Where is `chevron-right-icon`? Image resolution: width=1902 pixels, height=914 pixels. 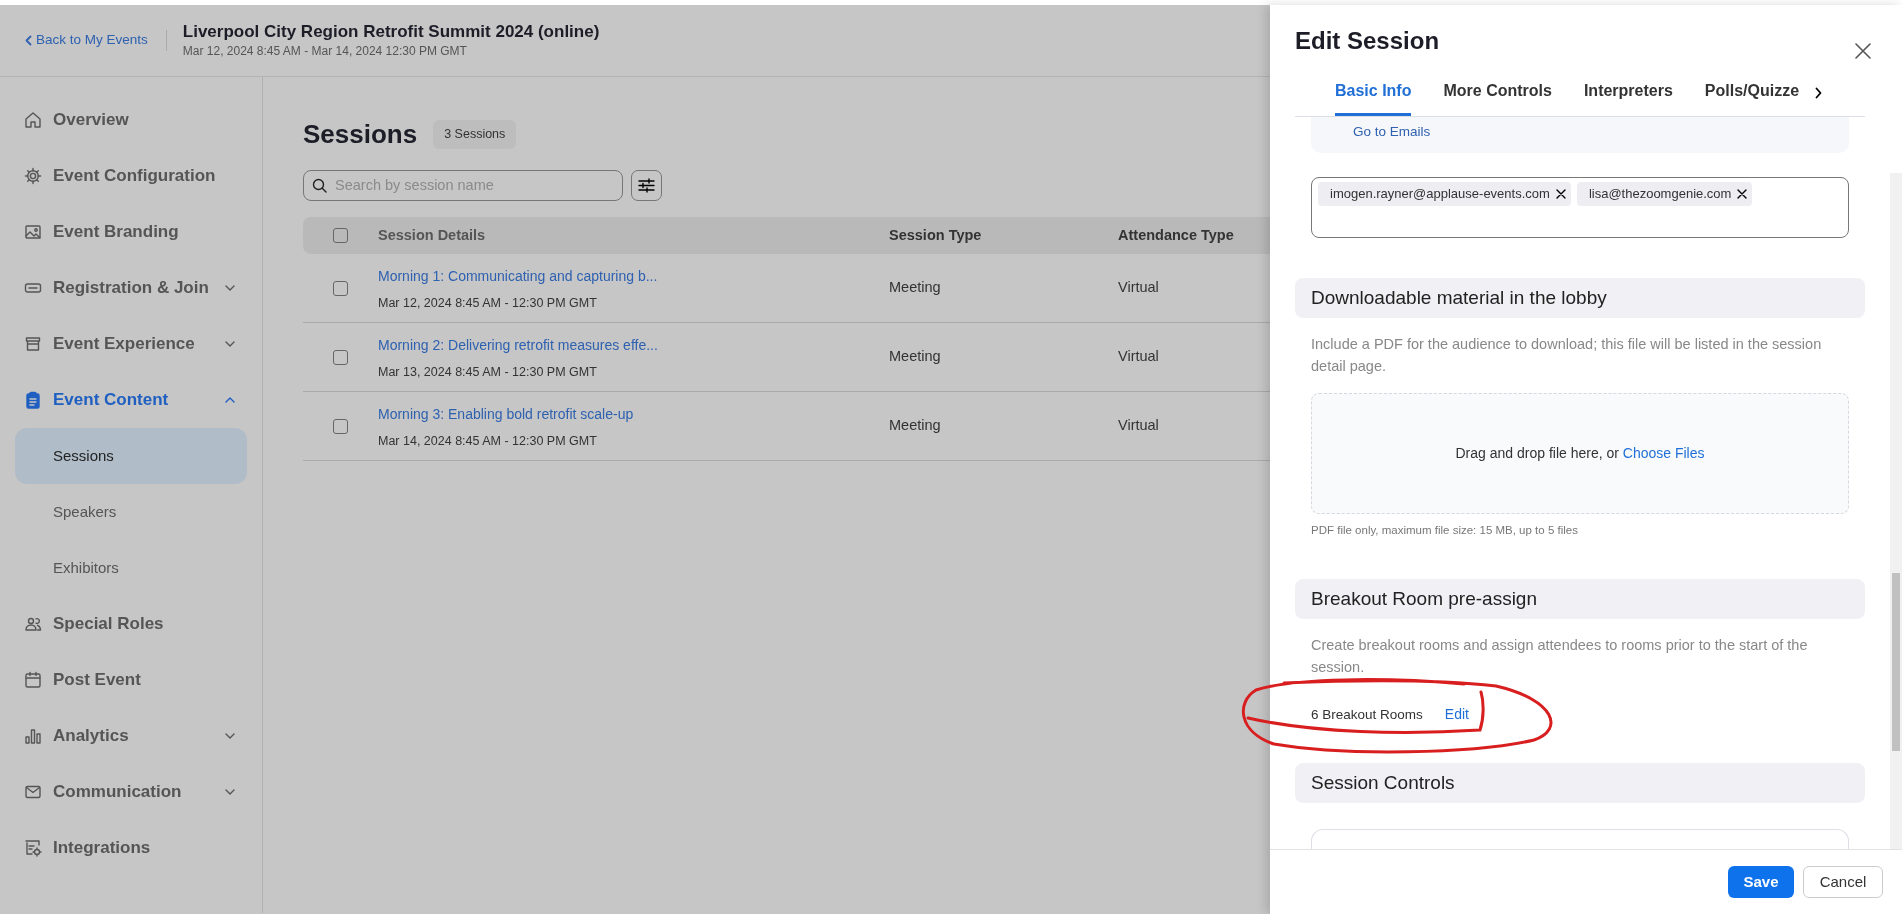
chevron-right-icon is located at coordinates (1819, 92).